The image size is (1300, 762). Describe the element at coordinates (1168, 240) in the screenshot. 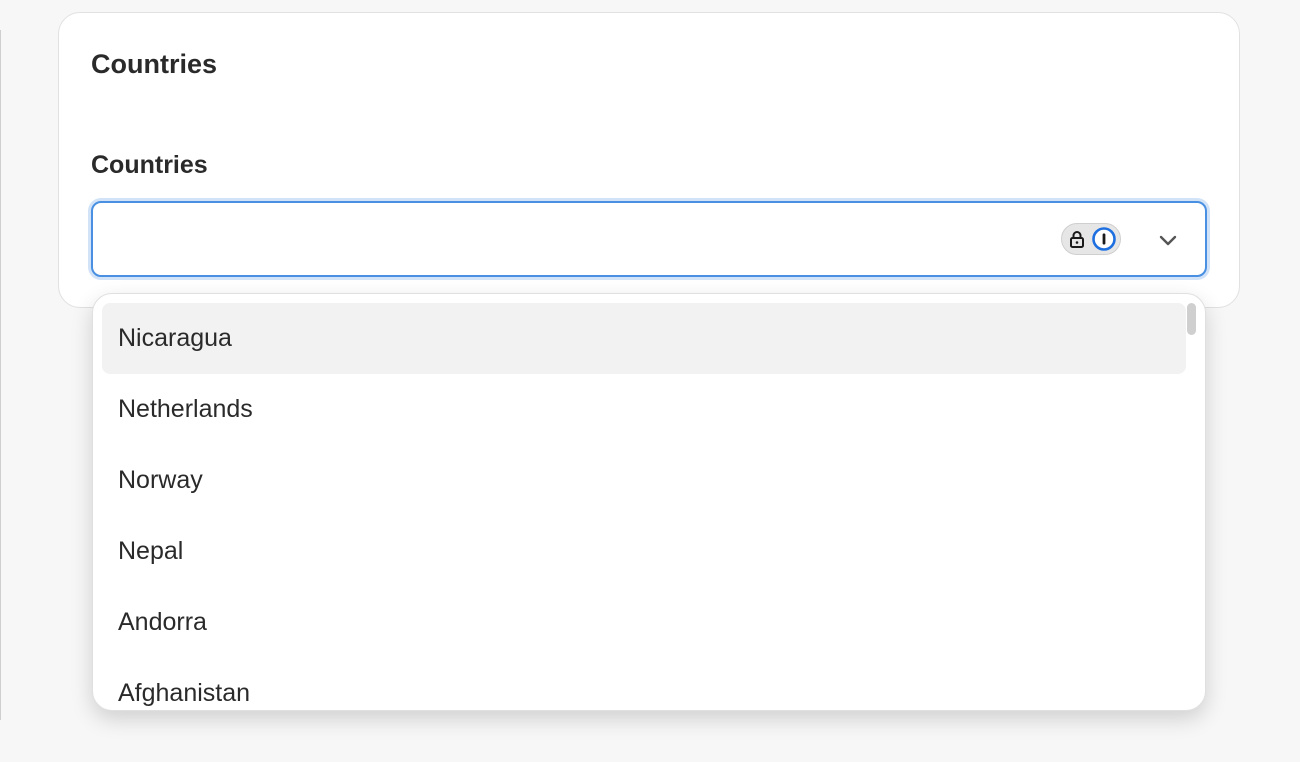

I see `chevron-down-icon` at that location.